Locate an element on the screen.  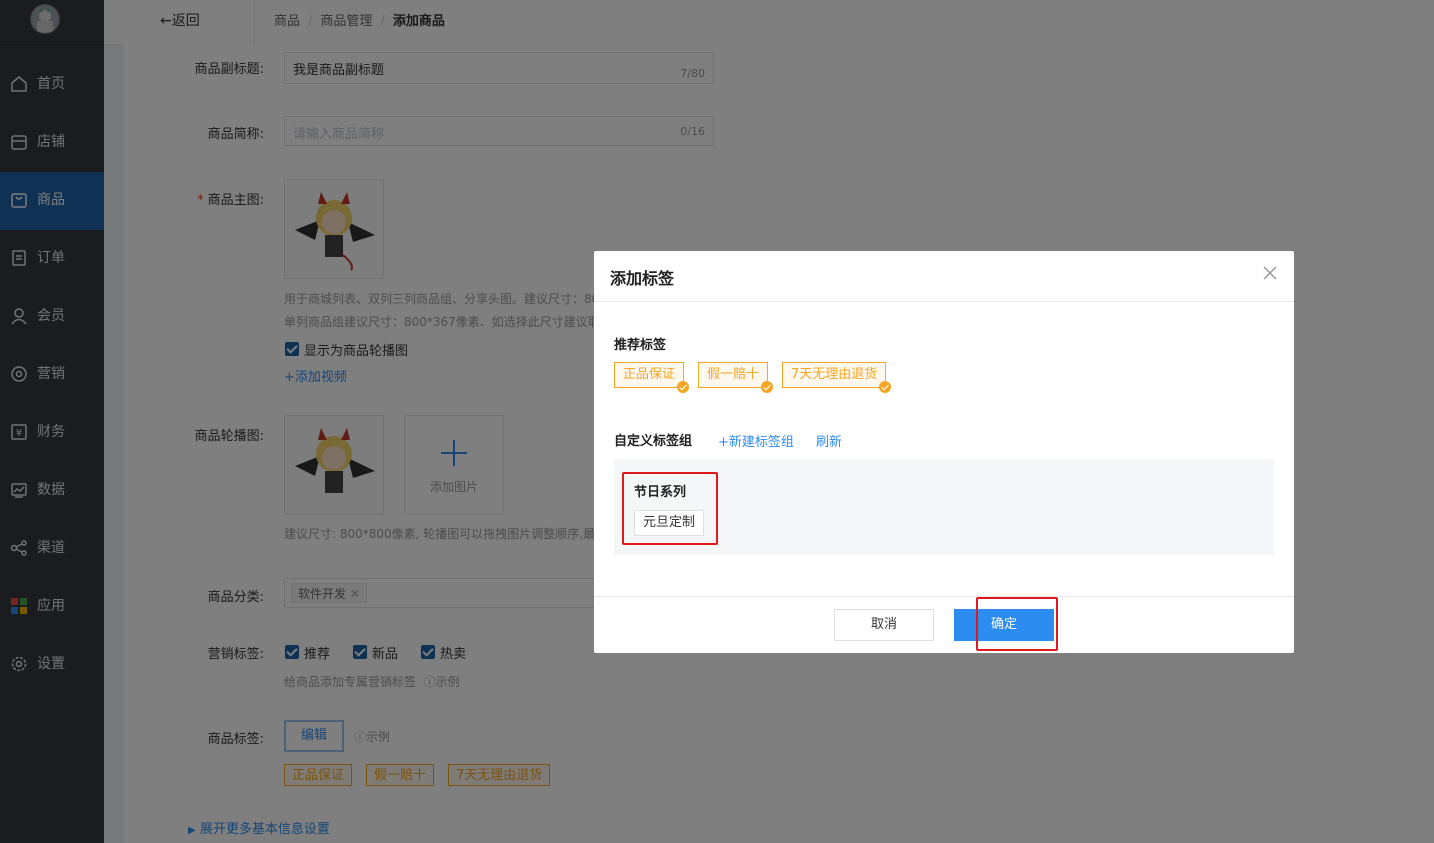
recommend-tag: 正品保证 is located at coordinates (652, 377).